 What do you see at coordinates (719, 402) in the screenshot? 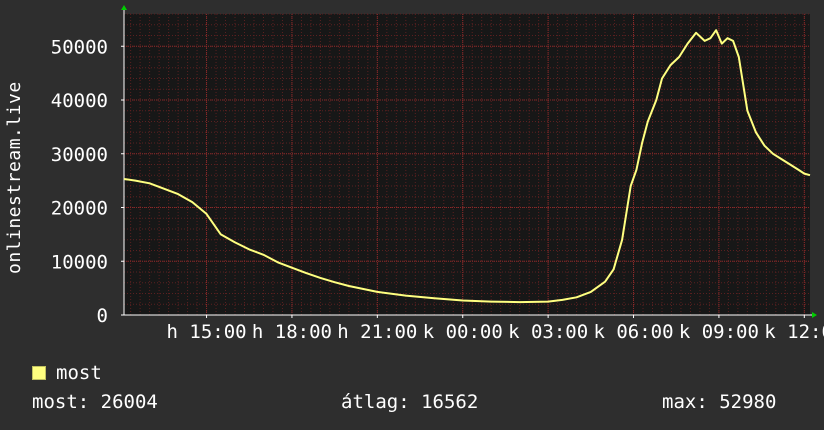
I see `stat-max: max: 52980` at bounding box center [719, 402].